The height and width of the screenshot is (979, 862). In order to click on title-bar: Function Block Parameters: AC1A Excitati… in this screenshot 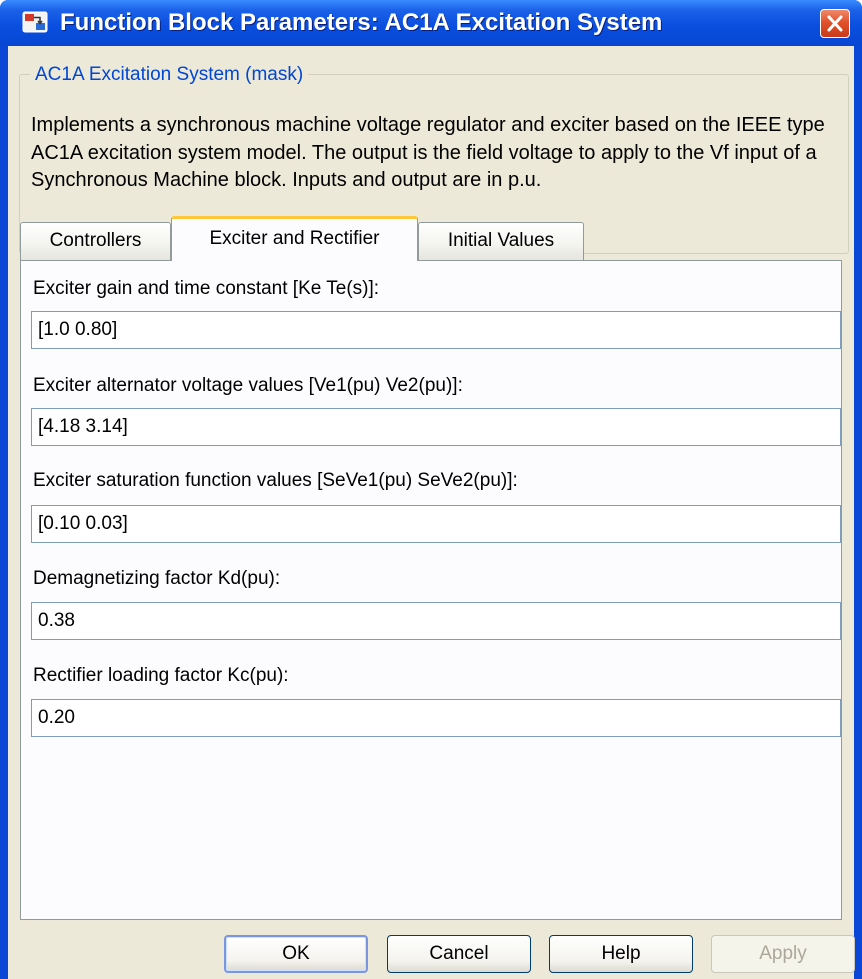, I will do `click(431, 23)`.